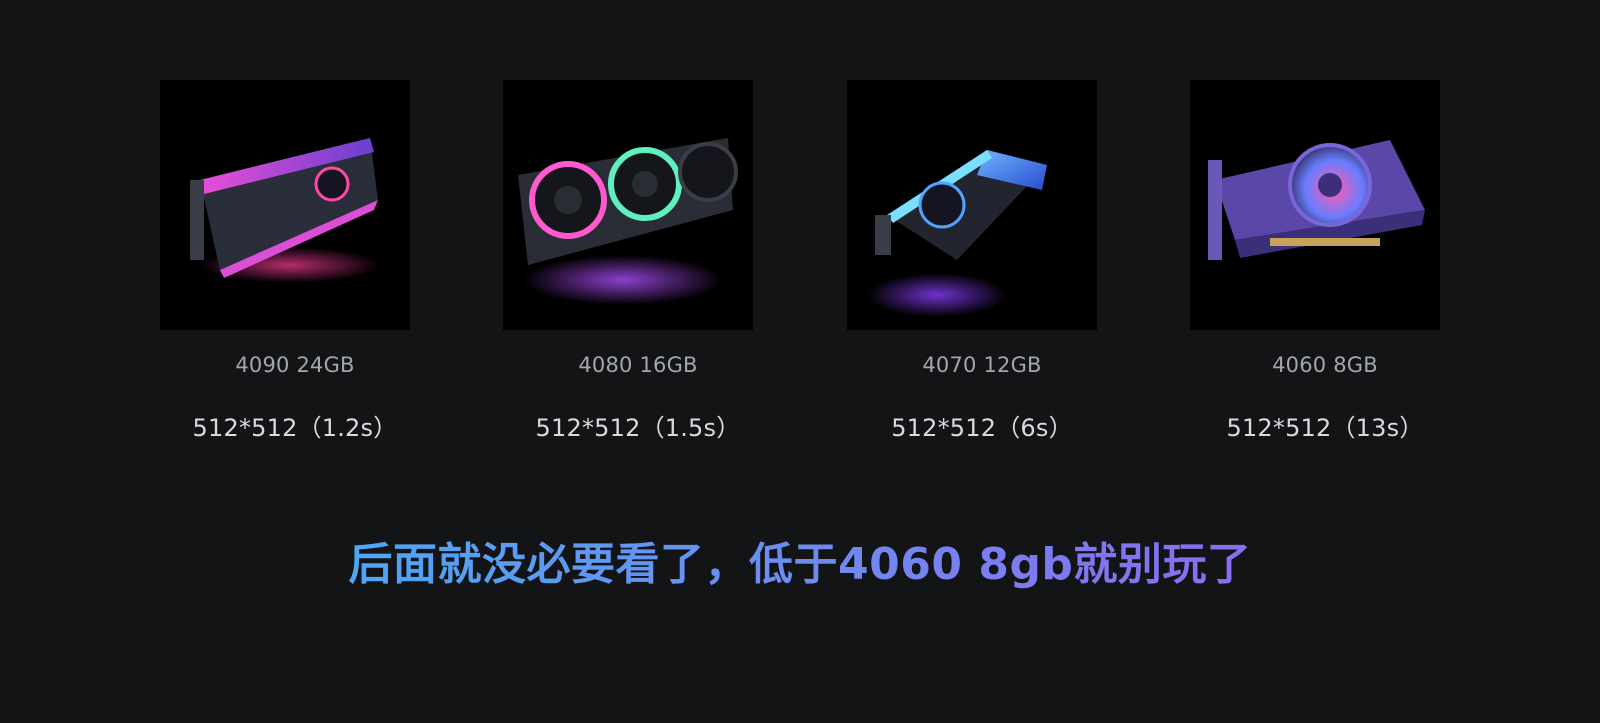 The image size is (1600, 723). I want to click on gpu-card-4080: 4080 16GB 512*512（1.5s）, so click(628, 261).